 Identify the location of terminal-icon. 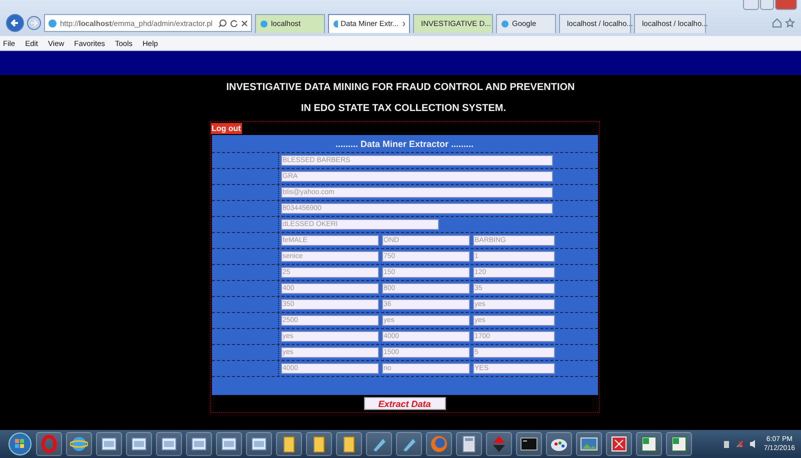
(529, 444).